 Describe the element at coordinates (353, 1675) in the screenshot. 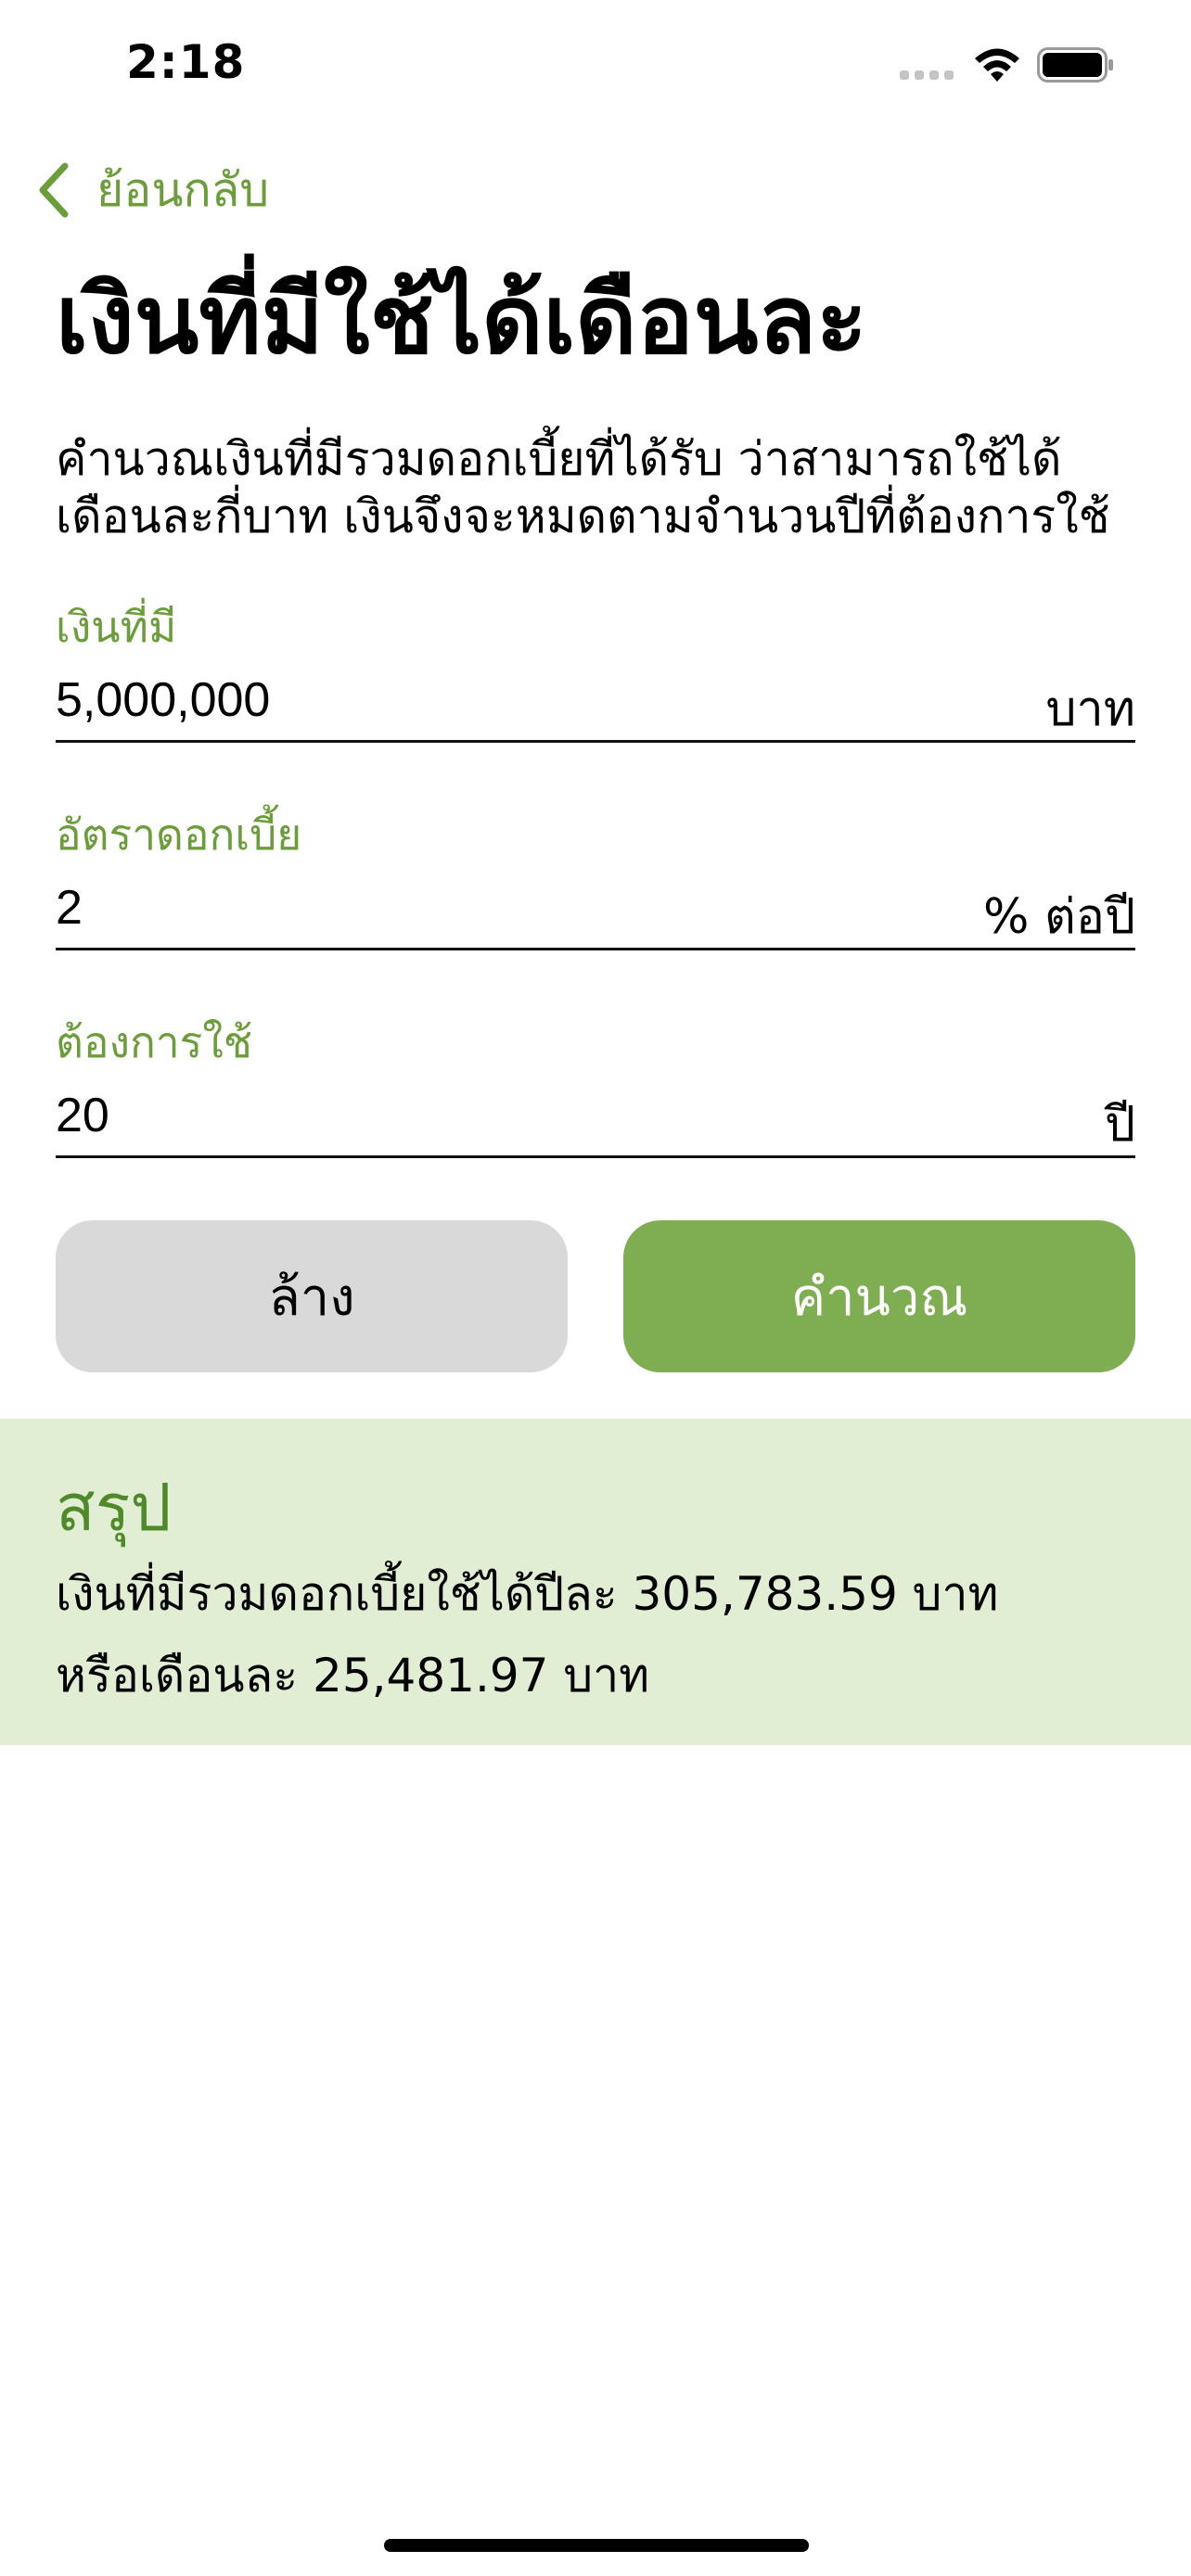

I see `summary-monthly: หรือเดือนละ 25,481.97 บาท` at that location.